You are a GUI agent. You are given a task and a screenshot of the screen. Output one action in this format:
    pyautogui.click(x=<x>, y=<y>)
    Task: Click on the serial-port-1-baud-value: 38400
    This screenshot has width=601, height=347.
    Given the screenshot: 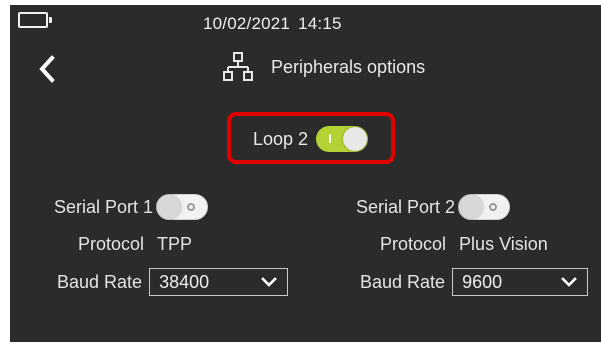 What is the action you would take?
    pyautogui.click(x=184, y=281)
    